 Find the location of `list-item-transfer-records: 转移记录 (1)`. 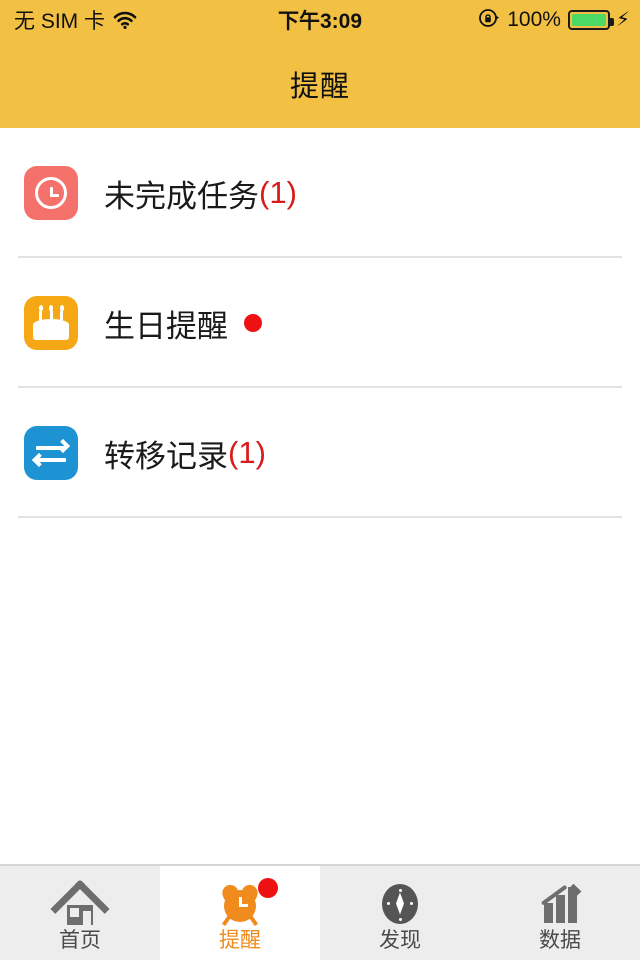

list-item-transfer-records: 转移记录 (1) is located at coordinates (320, 453).